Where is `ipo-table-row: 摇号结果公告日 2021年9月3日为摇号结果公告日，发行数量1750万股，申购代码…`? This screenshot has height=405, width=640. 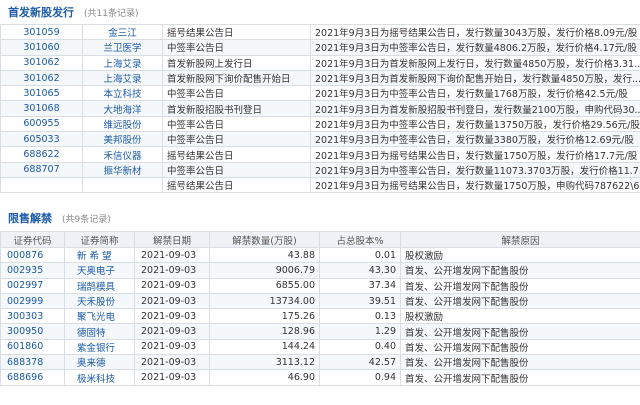 ipo-table-row: 摇号结果公告日 2021年9月3日为摇号结果公告日，发行数量1750万股，申购代码… is located at coordinates (320, 185).